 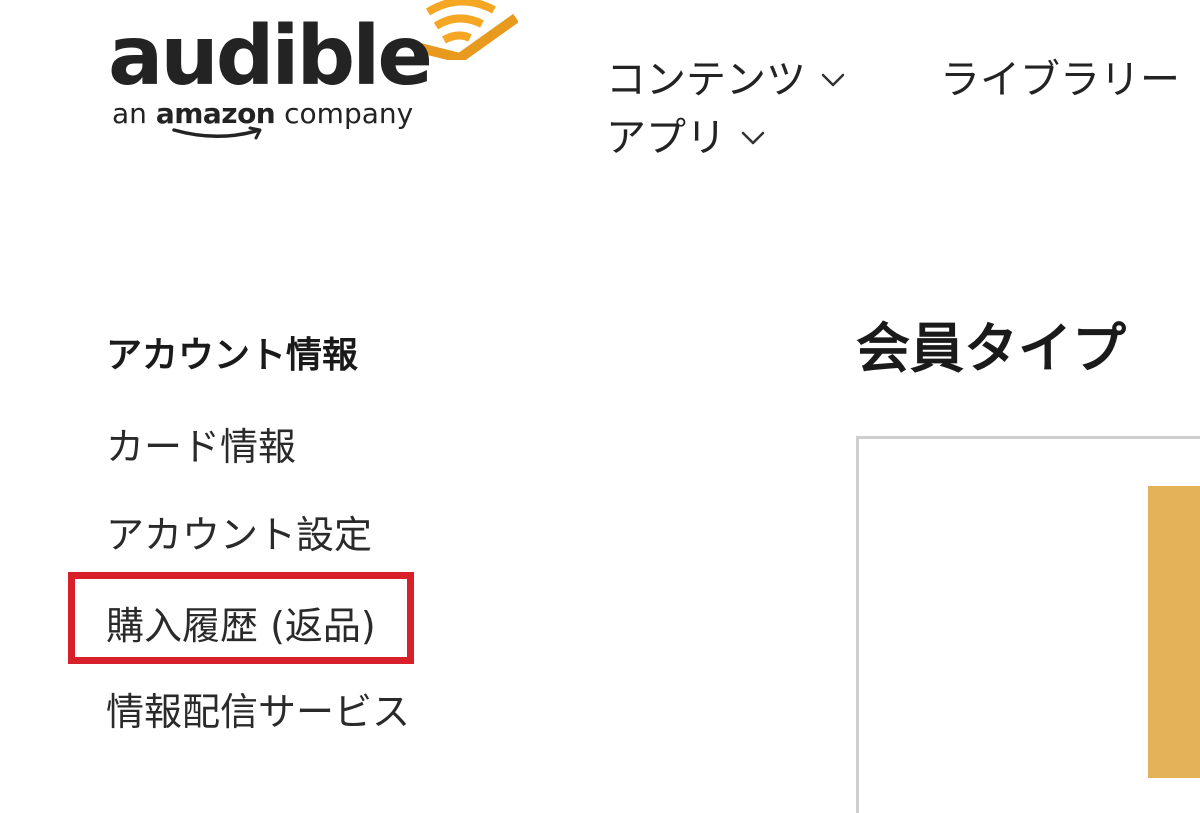 I want to click on highlight-annotation-box, so click(x=241, y=618).